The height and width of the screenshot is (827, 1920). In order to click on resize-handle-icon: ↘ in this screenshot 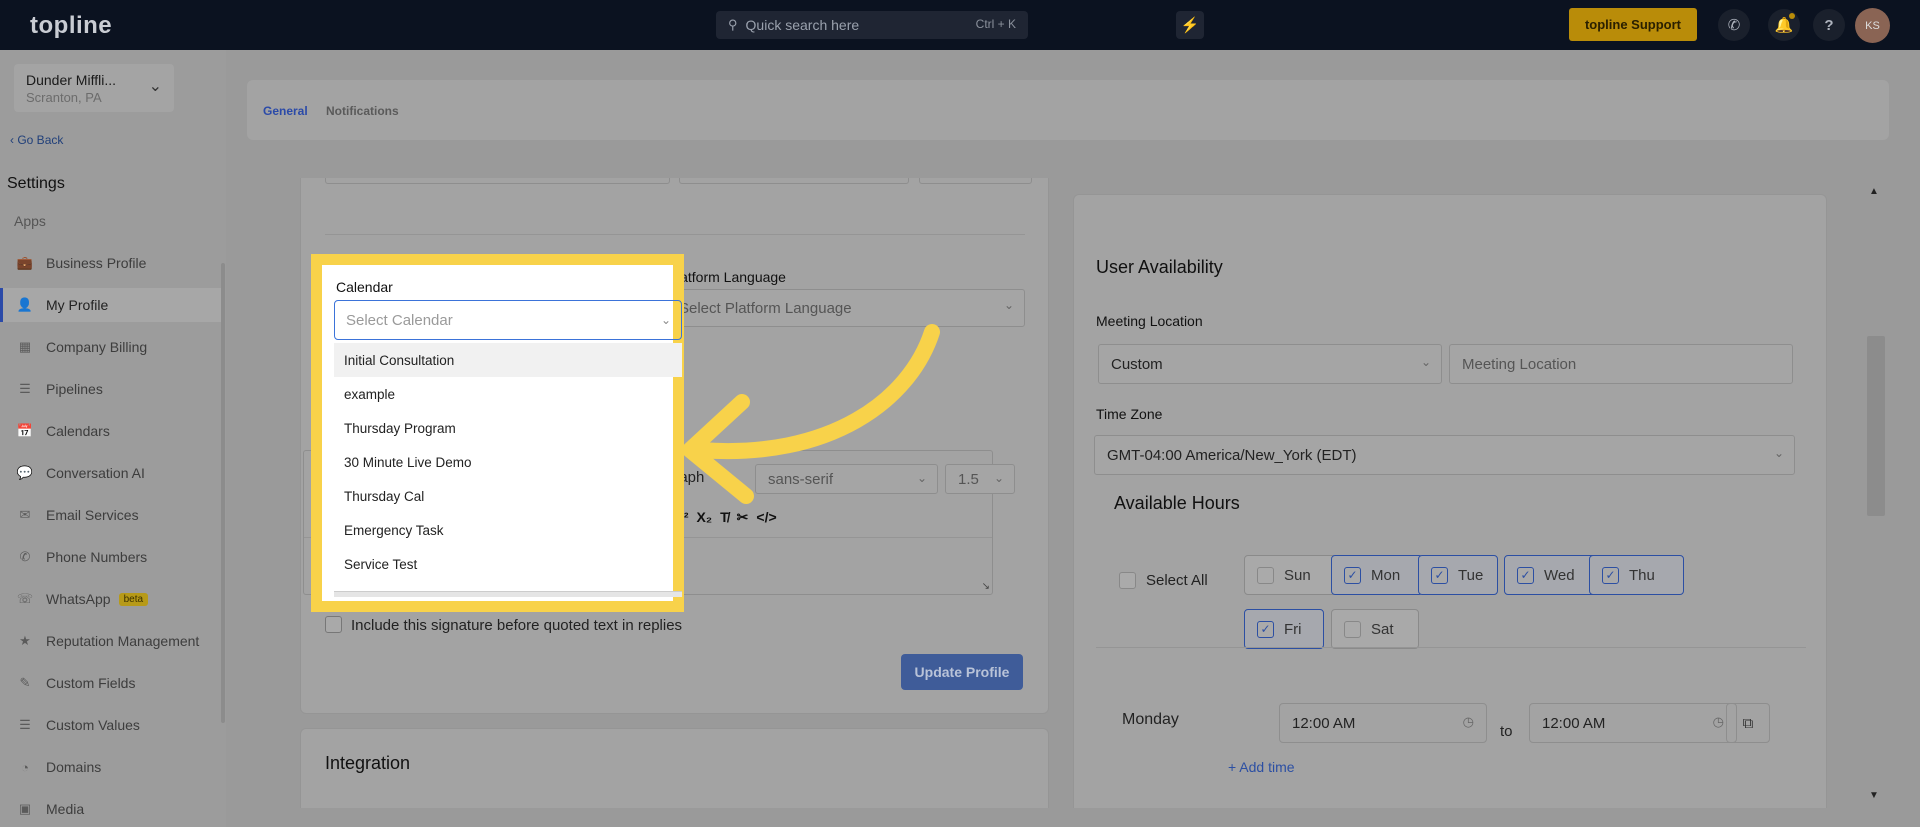, I will do `click(986, 586)`.